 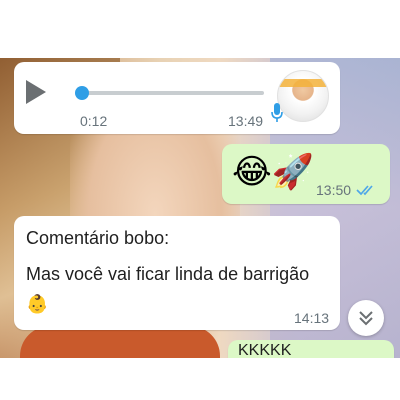 I want to click on background-shirt, so click(x=120, y=342).